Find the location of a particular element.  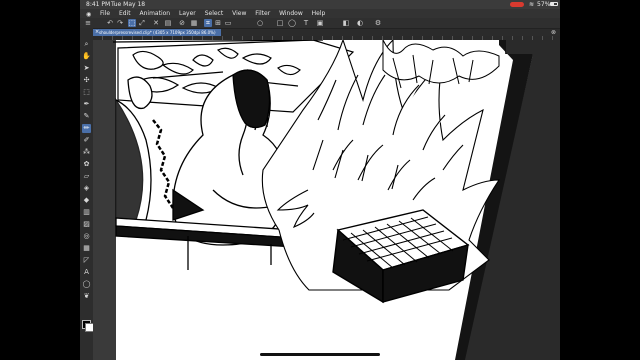

figure-icon: ▨ is located at coordinates (86, 224).